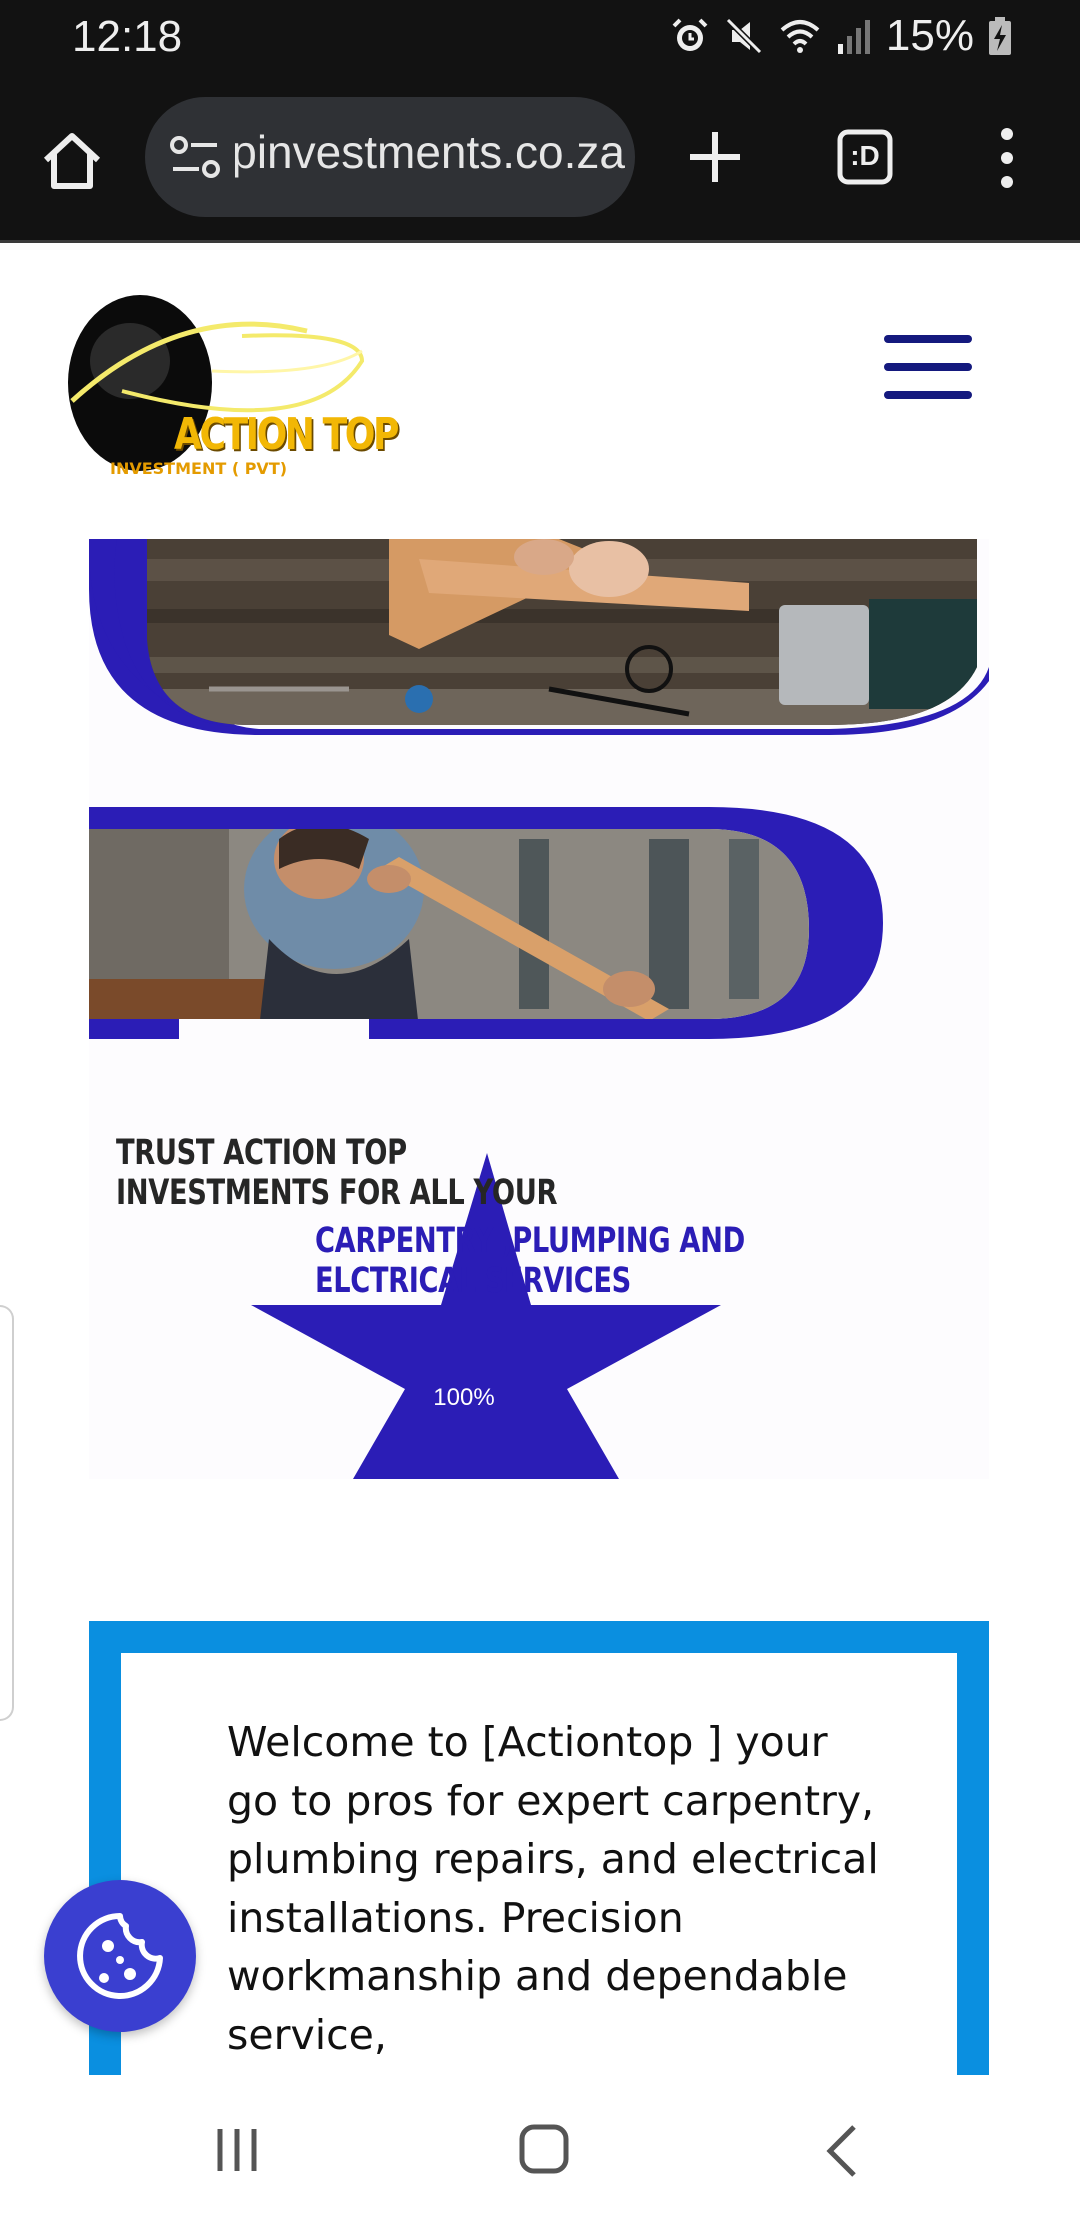 This screenshot has height=2220, width=1080. Describe the element at coordinates (7, 1513) in the screenshot. I see `edge-panel-handle` at that location.